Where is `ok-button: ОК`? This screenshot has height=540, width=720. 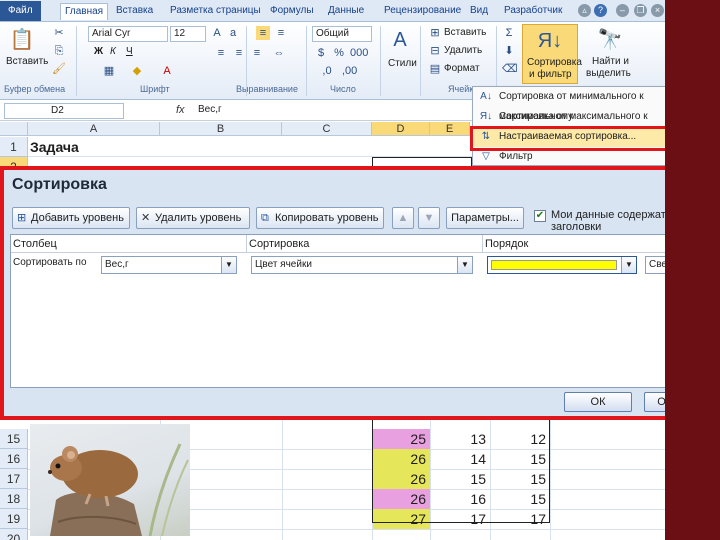 ok-button: ОК is located at coordinates (598, 402).